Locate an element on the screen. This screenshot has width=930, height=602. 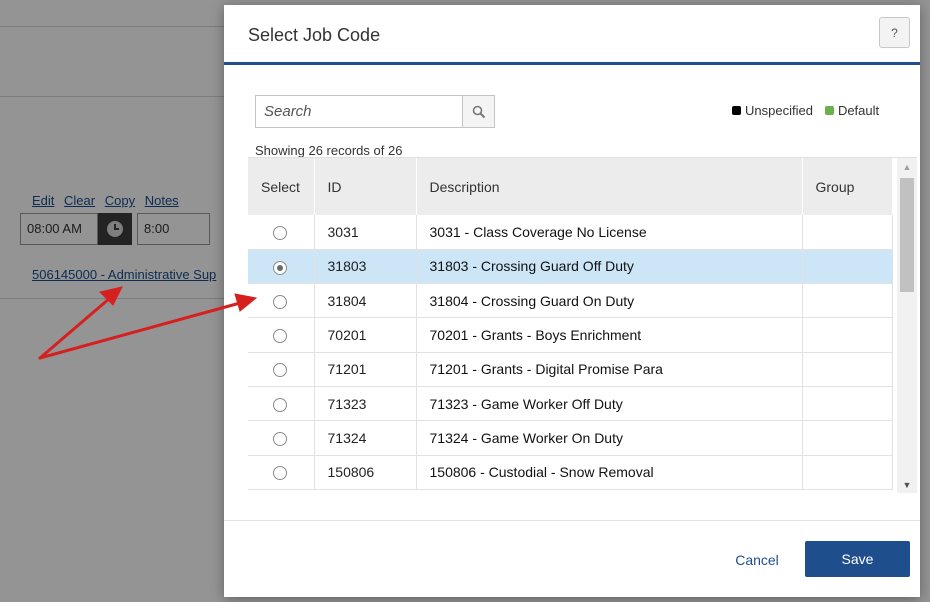
id-cell: 3031 is located at coordinates (365, 232).